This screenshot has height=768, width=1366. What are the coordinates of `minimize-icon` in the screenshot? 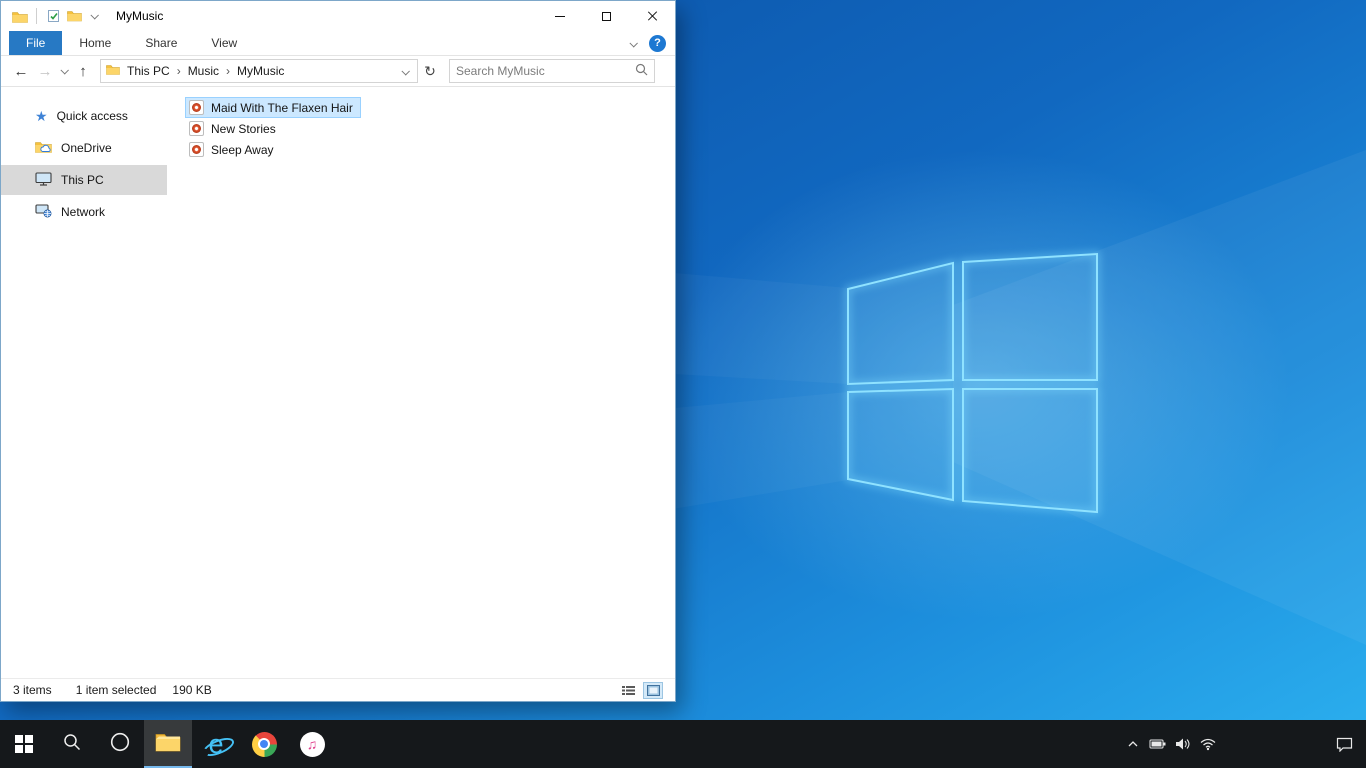 It's located at (560, 16).